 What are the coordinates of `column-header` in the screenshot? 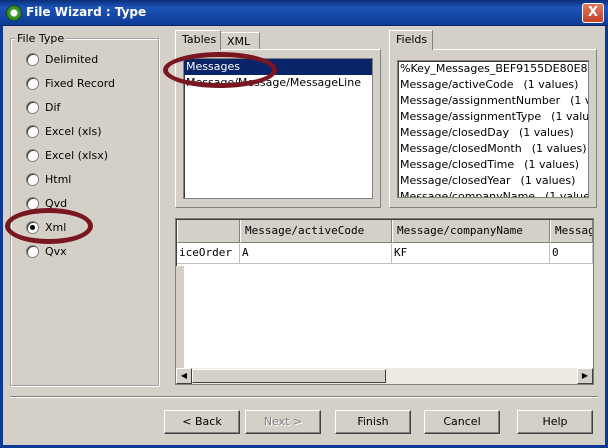 It's located at (208, 231).